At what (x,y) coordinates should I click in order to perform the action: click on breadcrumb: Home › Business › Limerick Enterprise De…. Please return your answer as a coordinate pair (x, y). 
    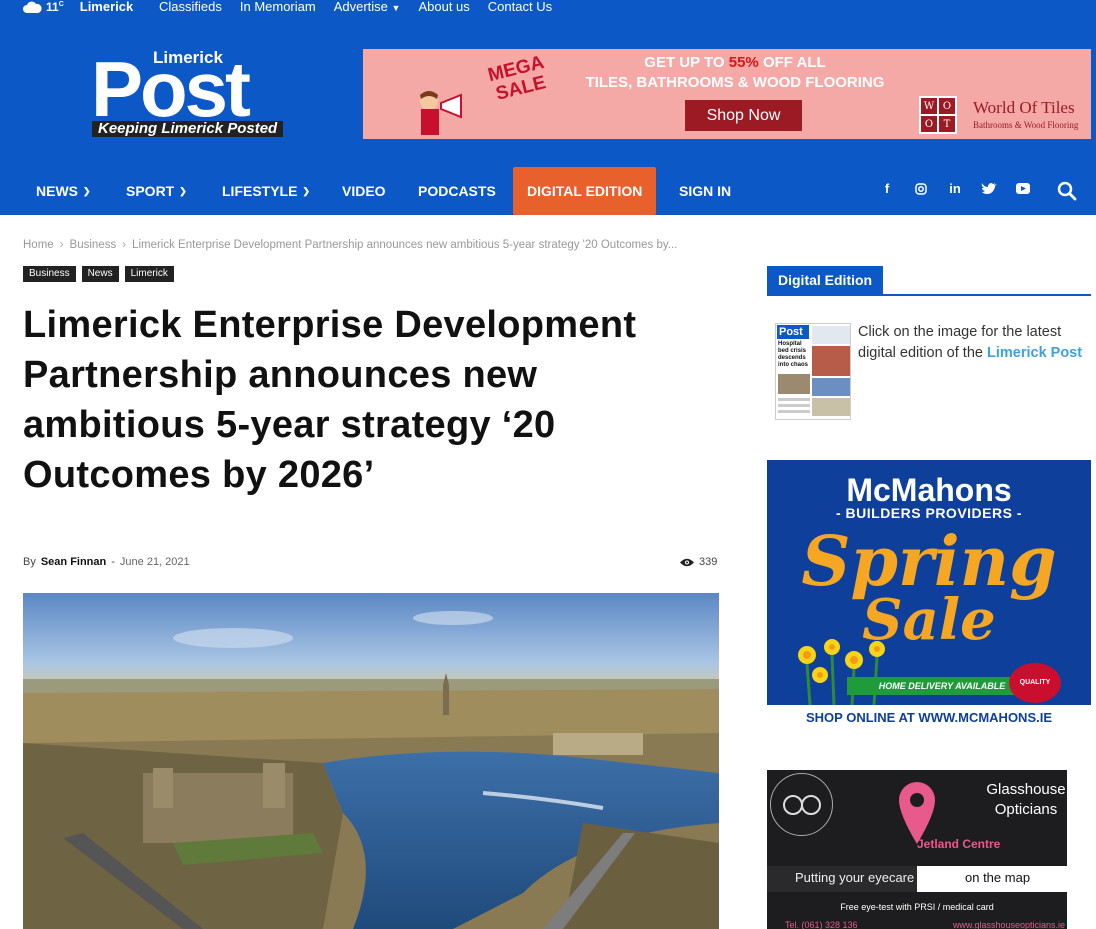
    Looking at the image, I should click on (350, 245).